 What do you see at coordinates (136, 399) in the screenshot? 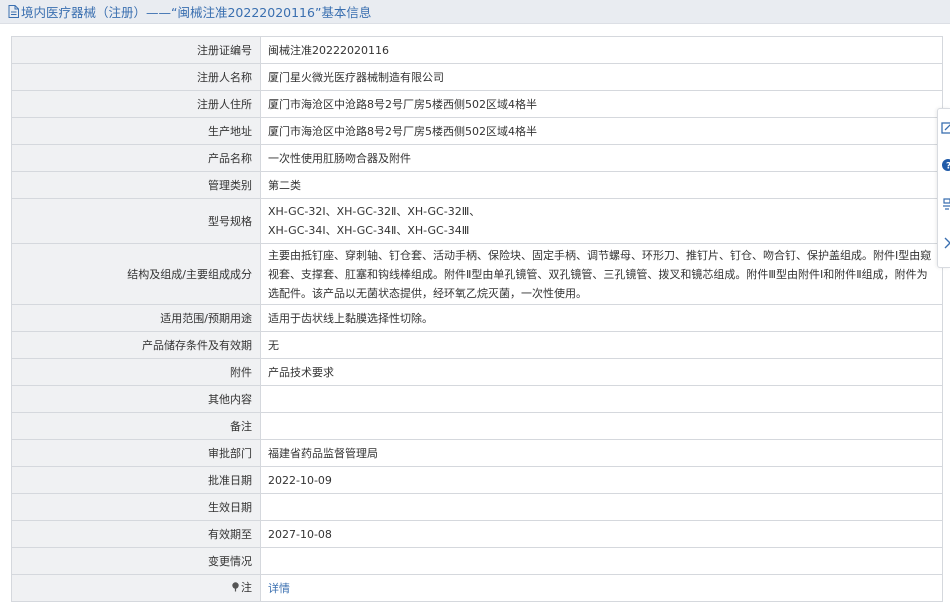
I see `field-label: 其他内容` at bounding box center [136, 399].